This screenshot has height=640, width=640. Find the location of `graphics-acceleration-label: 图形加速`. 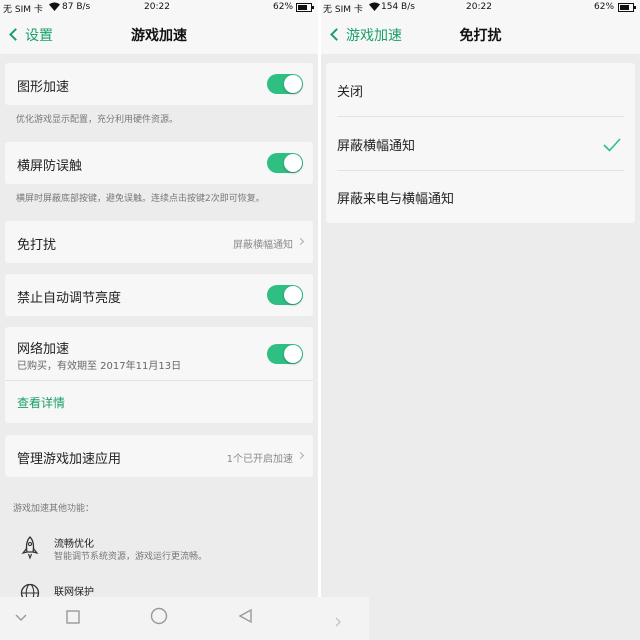

graphics-acceleration-label: 图形加速 is located at coordinates (43, 87).